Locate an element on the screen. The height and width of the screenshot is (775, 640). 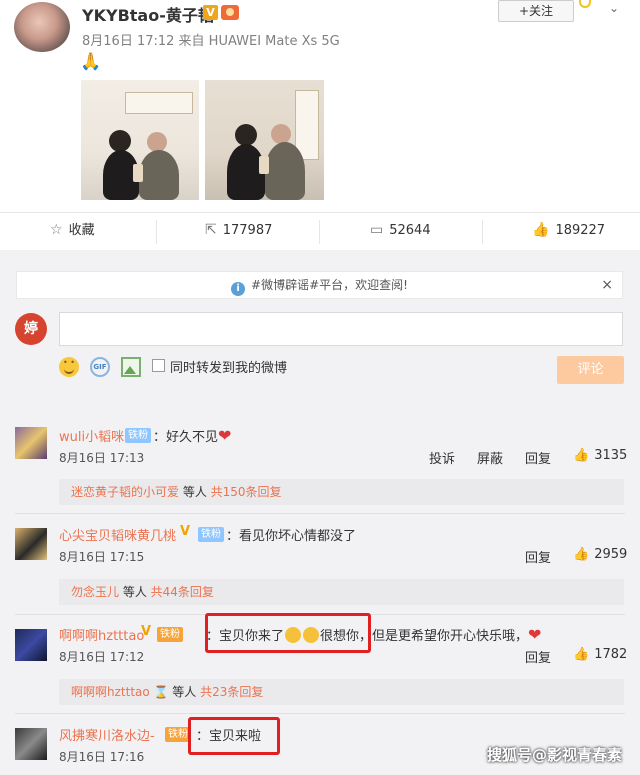
comment-like-count: 3135 is located at coordinates (611, 455).